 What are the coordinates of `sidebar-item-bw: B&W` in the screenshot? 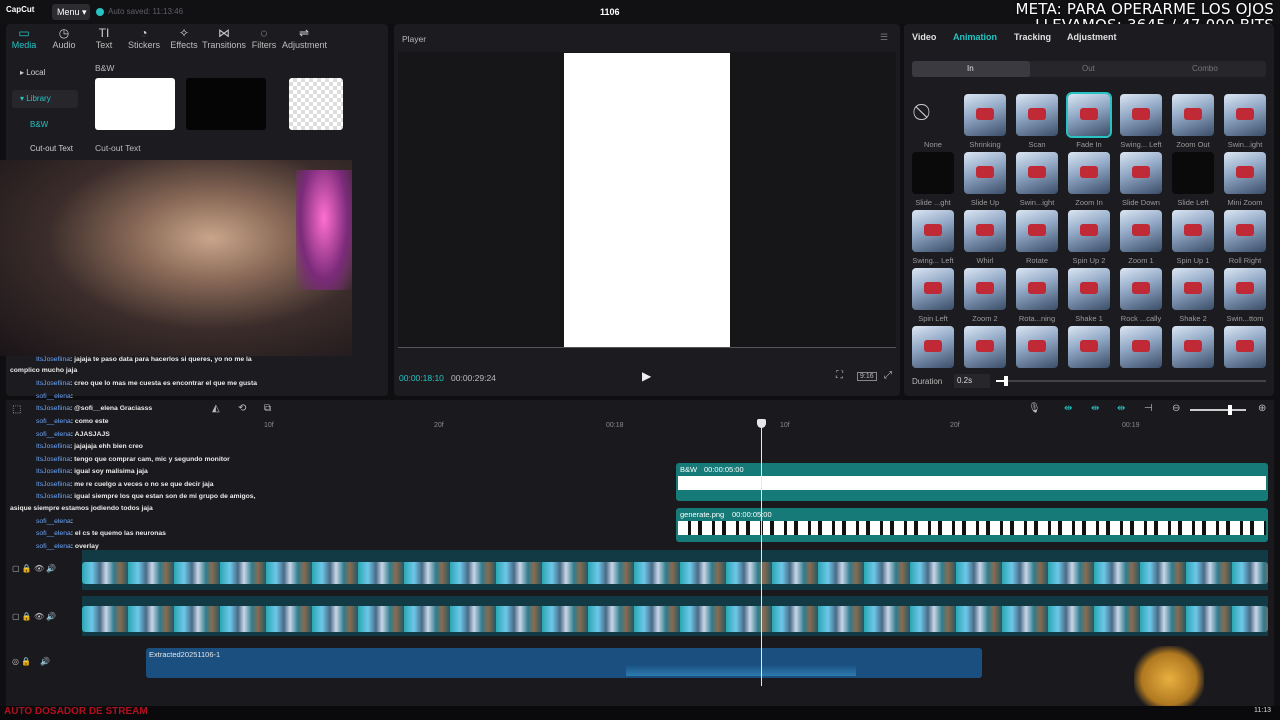 It's located at (45, 125).